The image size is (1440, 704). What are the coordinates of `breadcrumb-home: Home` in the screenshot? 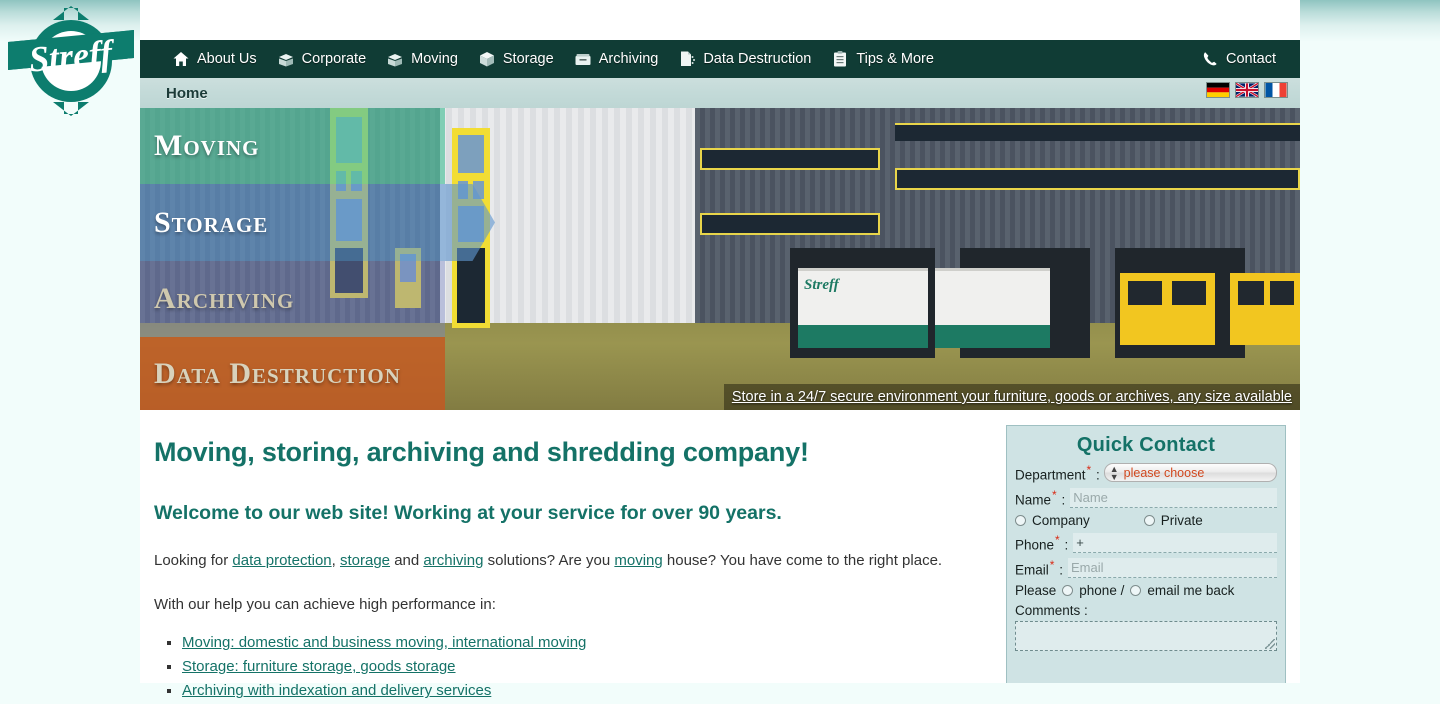 It's located at (187, 93).